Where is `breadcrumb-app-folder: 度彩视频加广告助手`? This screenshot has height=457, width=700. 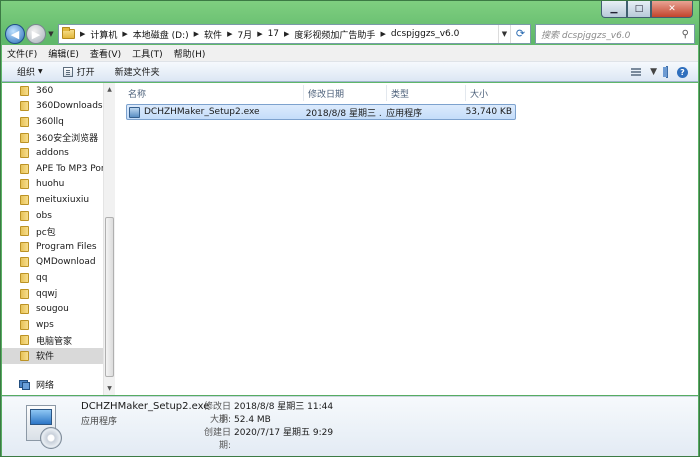
breadcrumb-app-folder: 度彩视频加广告助手 is located at coordinates (334, 34).